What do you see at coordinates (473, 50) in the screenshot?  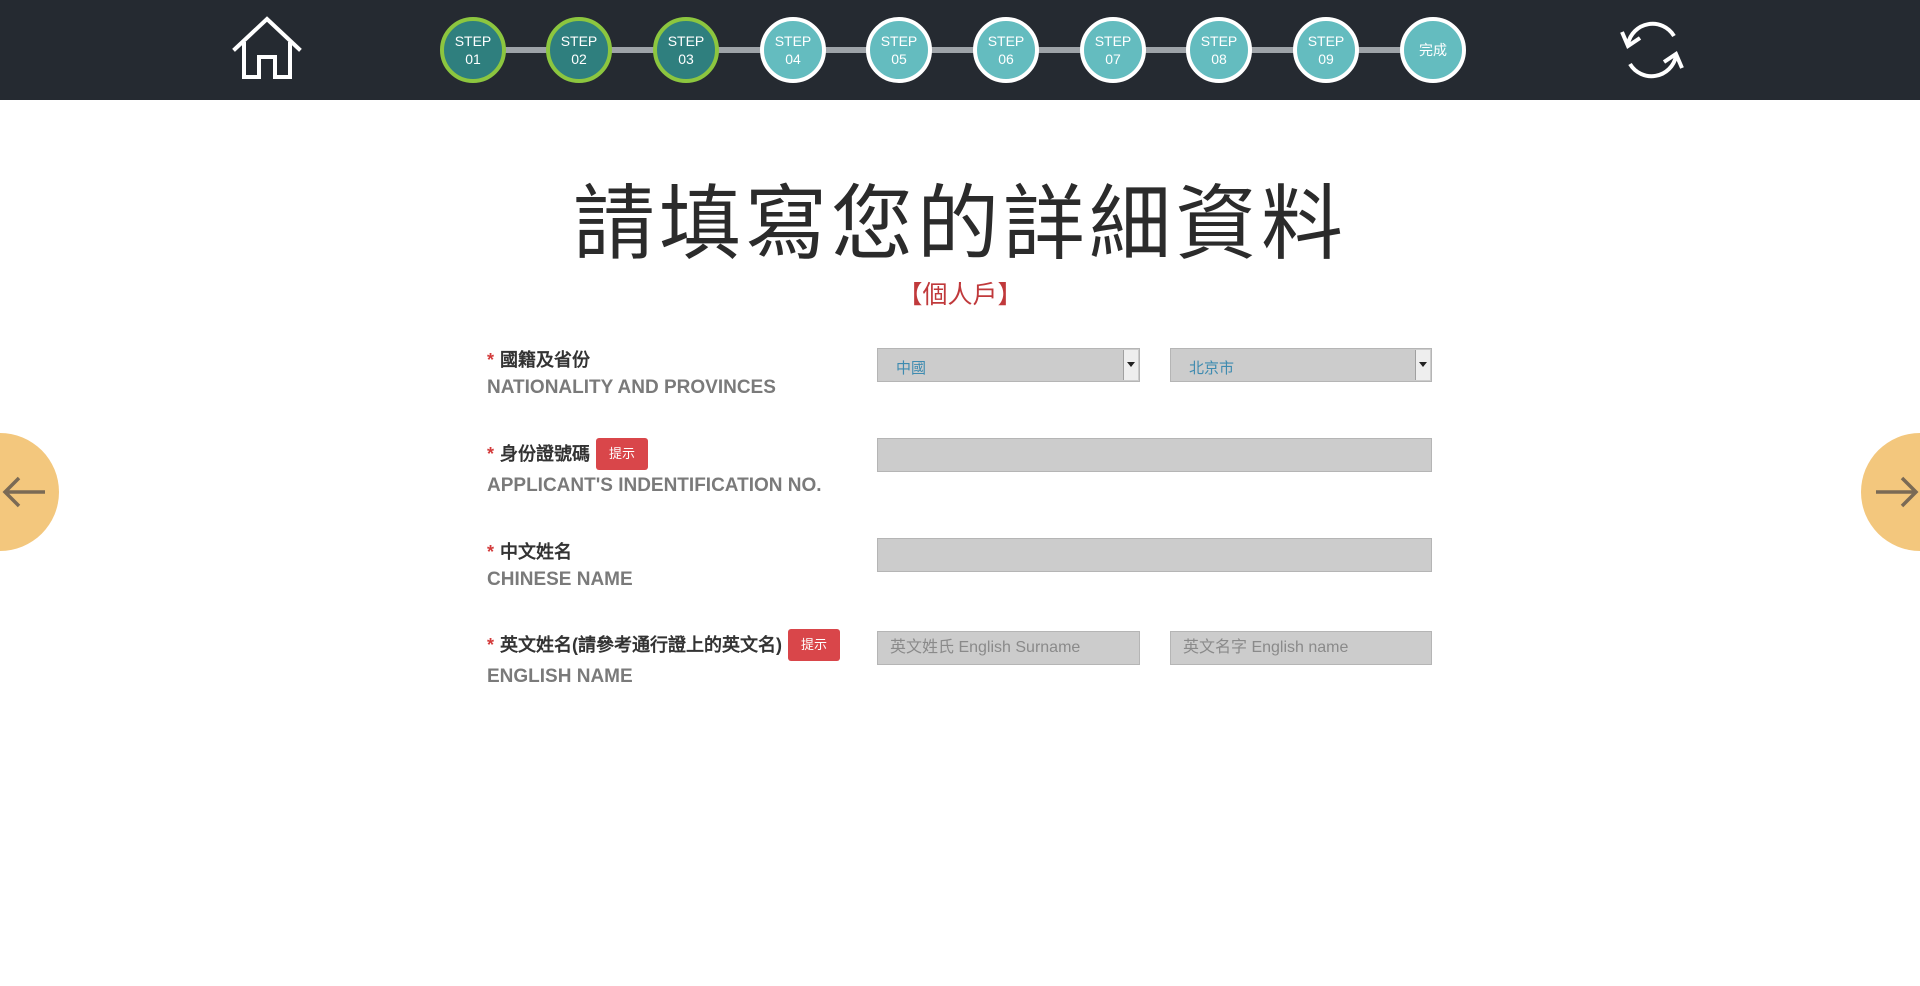 I see `step-01: STEP 01` at bounding box center [473, 50].